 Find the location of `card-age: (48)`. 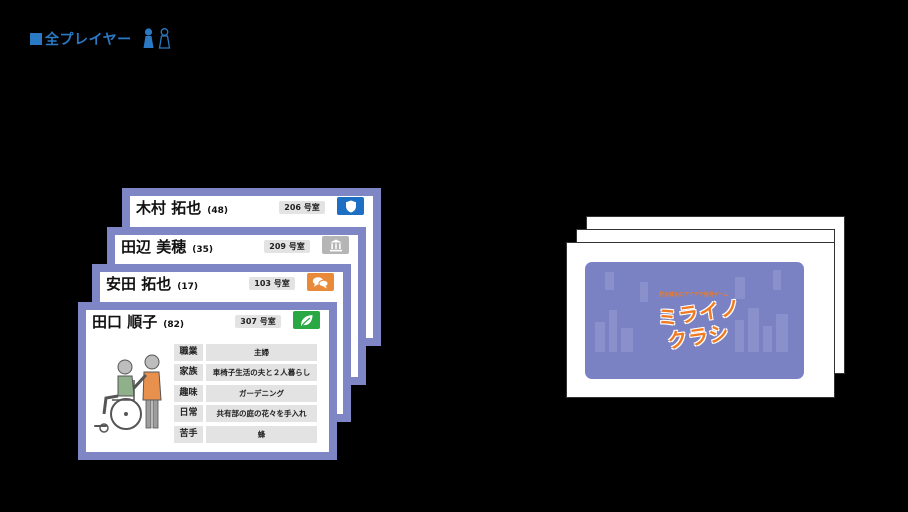

card-age: (48) is located at coordinates (217, 211).